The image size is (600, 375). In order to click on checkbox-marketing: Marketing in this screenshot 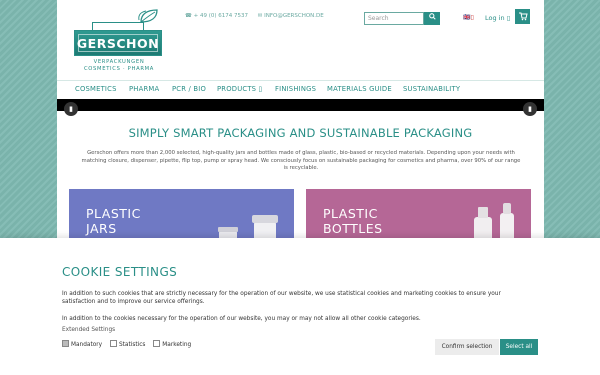, I will do `click(172, 344)`.